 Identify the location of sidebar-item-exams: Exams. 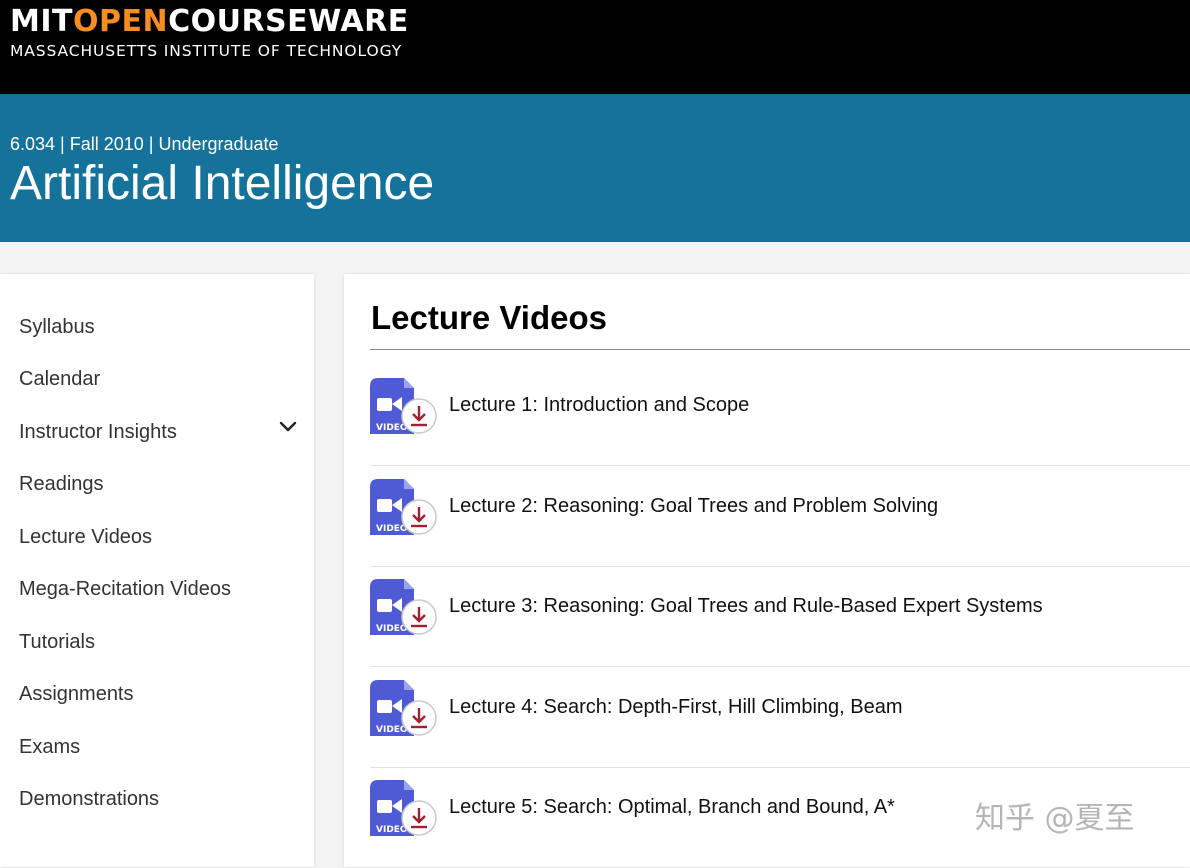
(164, 747).